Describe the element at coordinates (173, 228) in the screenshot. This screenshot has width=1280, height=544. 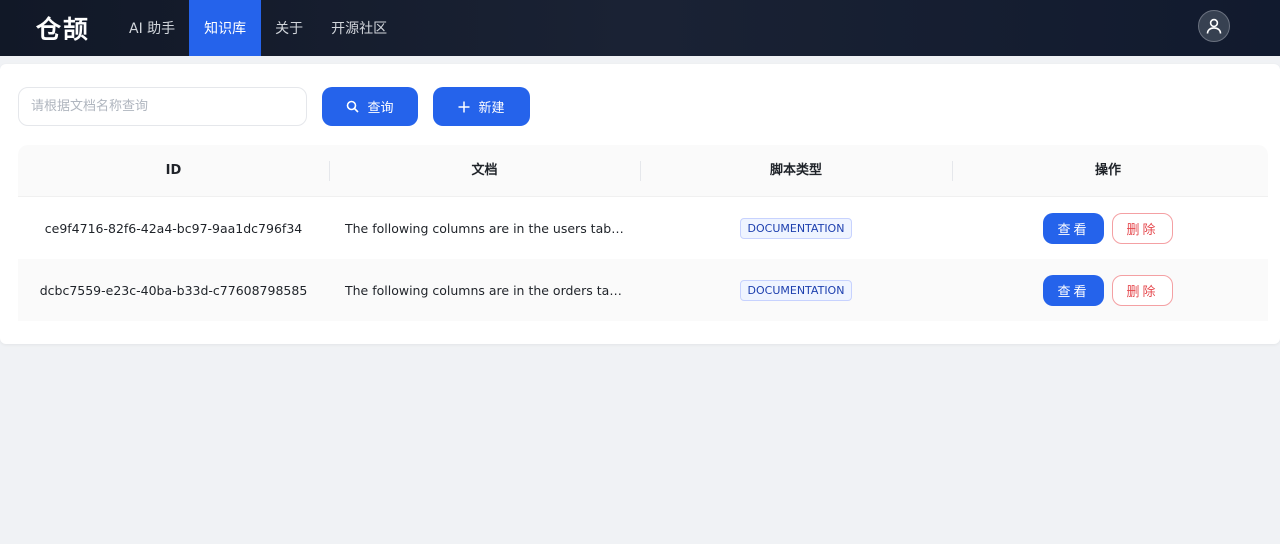
I see `row-id: ce9f4716-82f6-42a4-bc97-9aa1dc796f34` at that location.